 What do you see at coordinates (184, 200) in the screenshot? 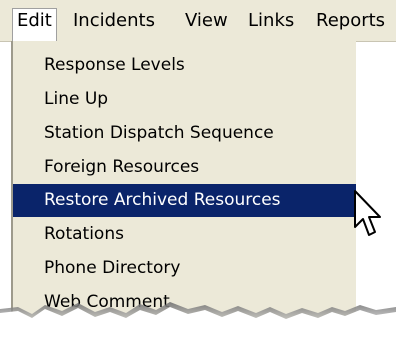
I see `menu-item-restore-archived-resources: Restore Archived Resources` at bounding box center [184, 200].